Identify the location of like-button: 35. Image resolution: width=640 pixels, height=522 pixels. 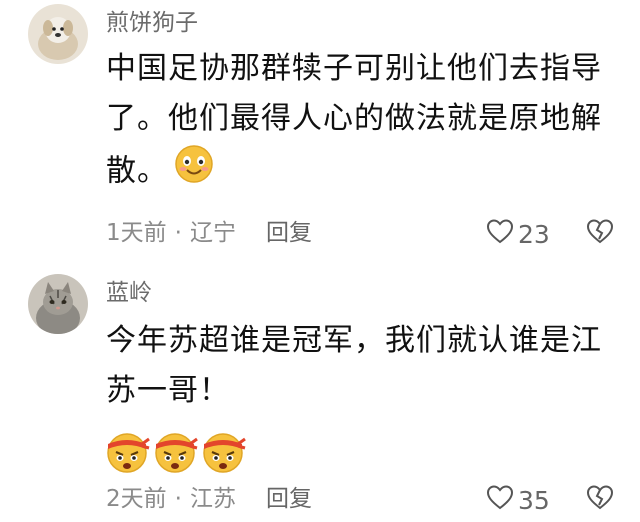
(518, 500).